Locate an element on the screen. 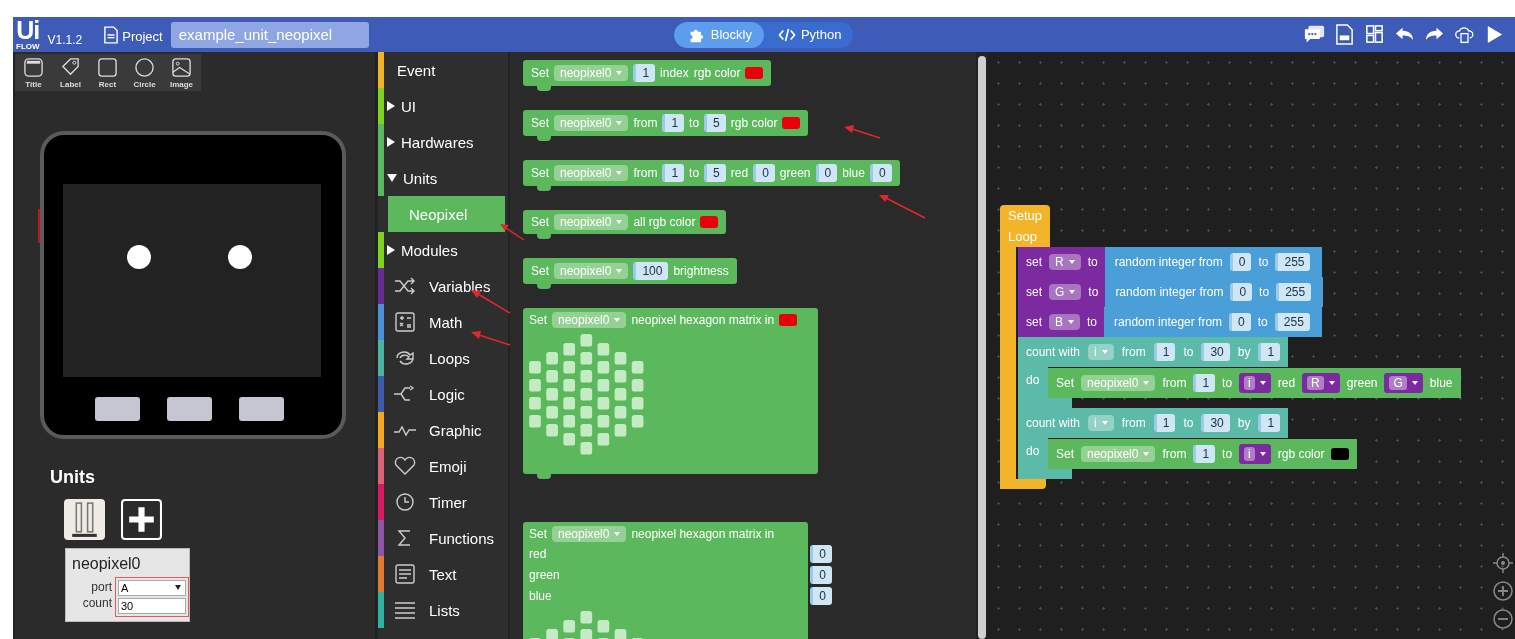  block-label: index is located at coordinates (674, 73).